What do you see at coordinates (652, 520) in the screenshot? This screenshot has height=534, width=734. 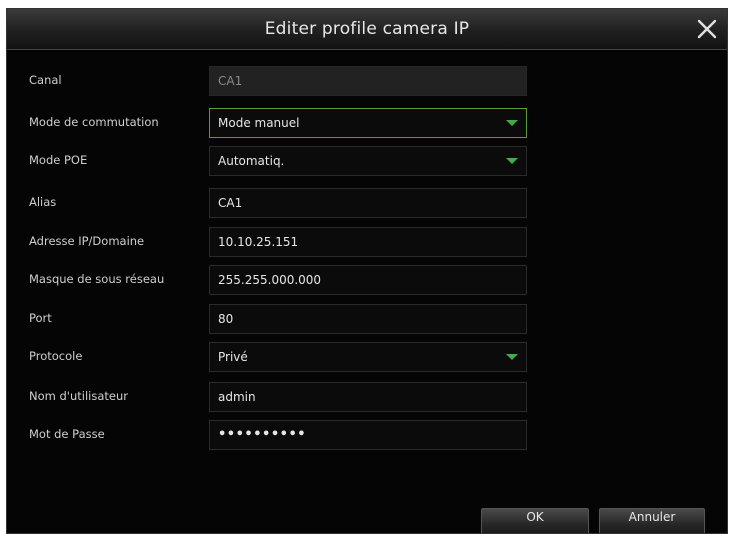 I see `cancel-button: Annuler` at bounding box center [652, 520].